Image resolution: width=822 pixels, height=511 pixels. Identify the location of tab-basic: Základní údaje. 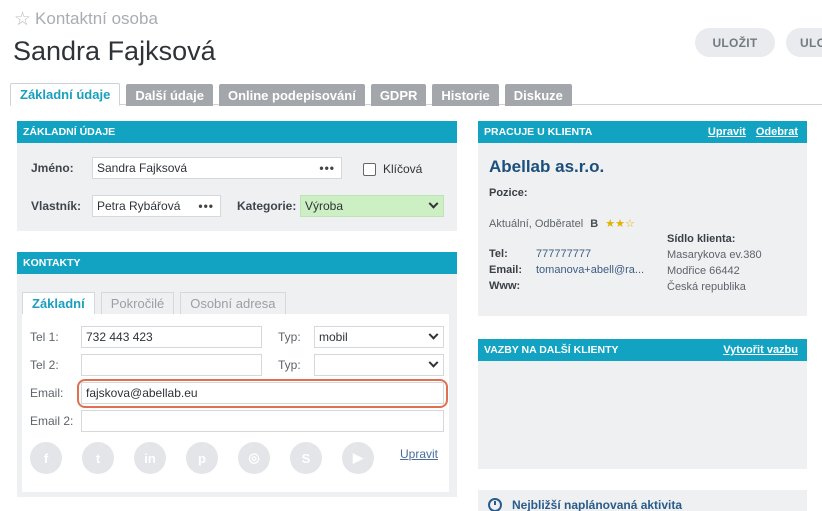
(65, 94).